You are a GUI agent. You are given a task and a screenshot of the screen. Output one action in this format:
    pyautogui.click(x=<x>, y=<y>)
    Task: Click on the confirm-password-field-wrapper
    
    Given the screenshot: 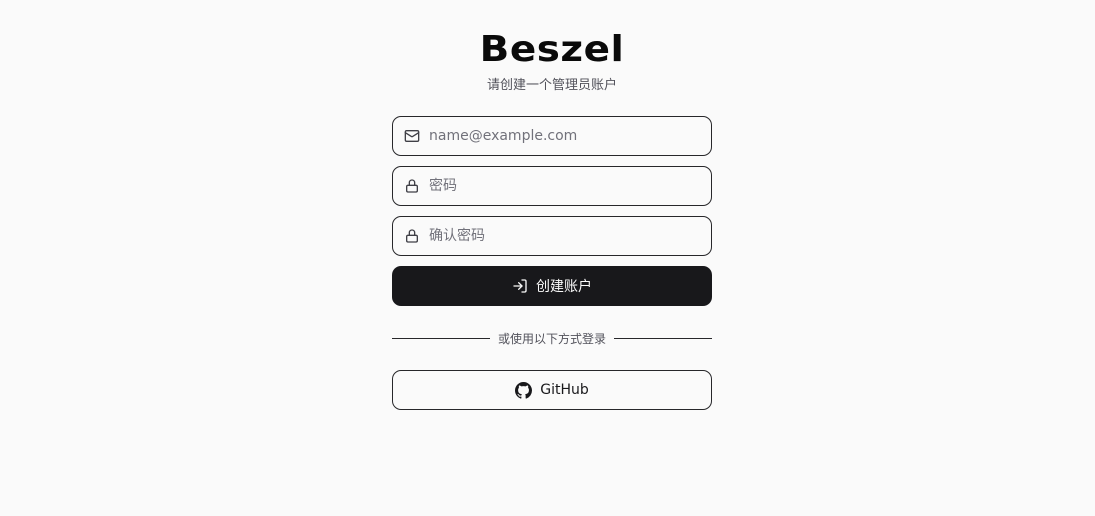 What is the action you would take?
    pyautogui.click(x=552, y=236)
    